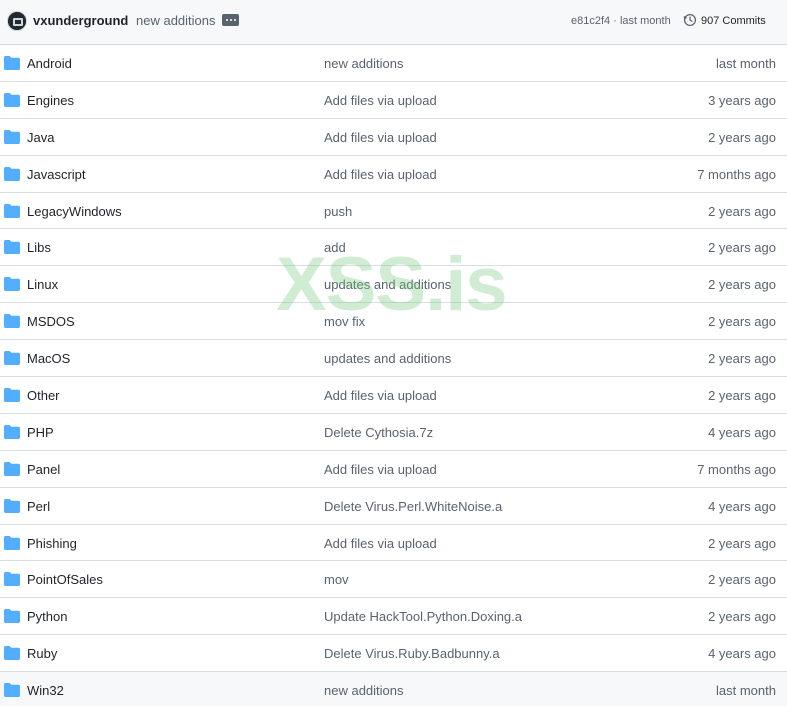 The height and width of the screenshot is (706, 787). Describe the element at coordinates (45, 690) in the screenshot. I see `folder-name-link: Win32` at that location.